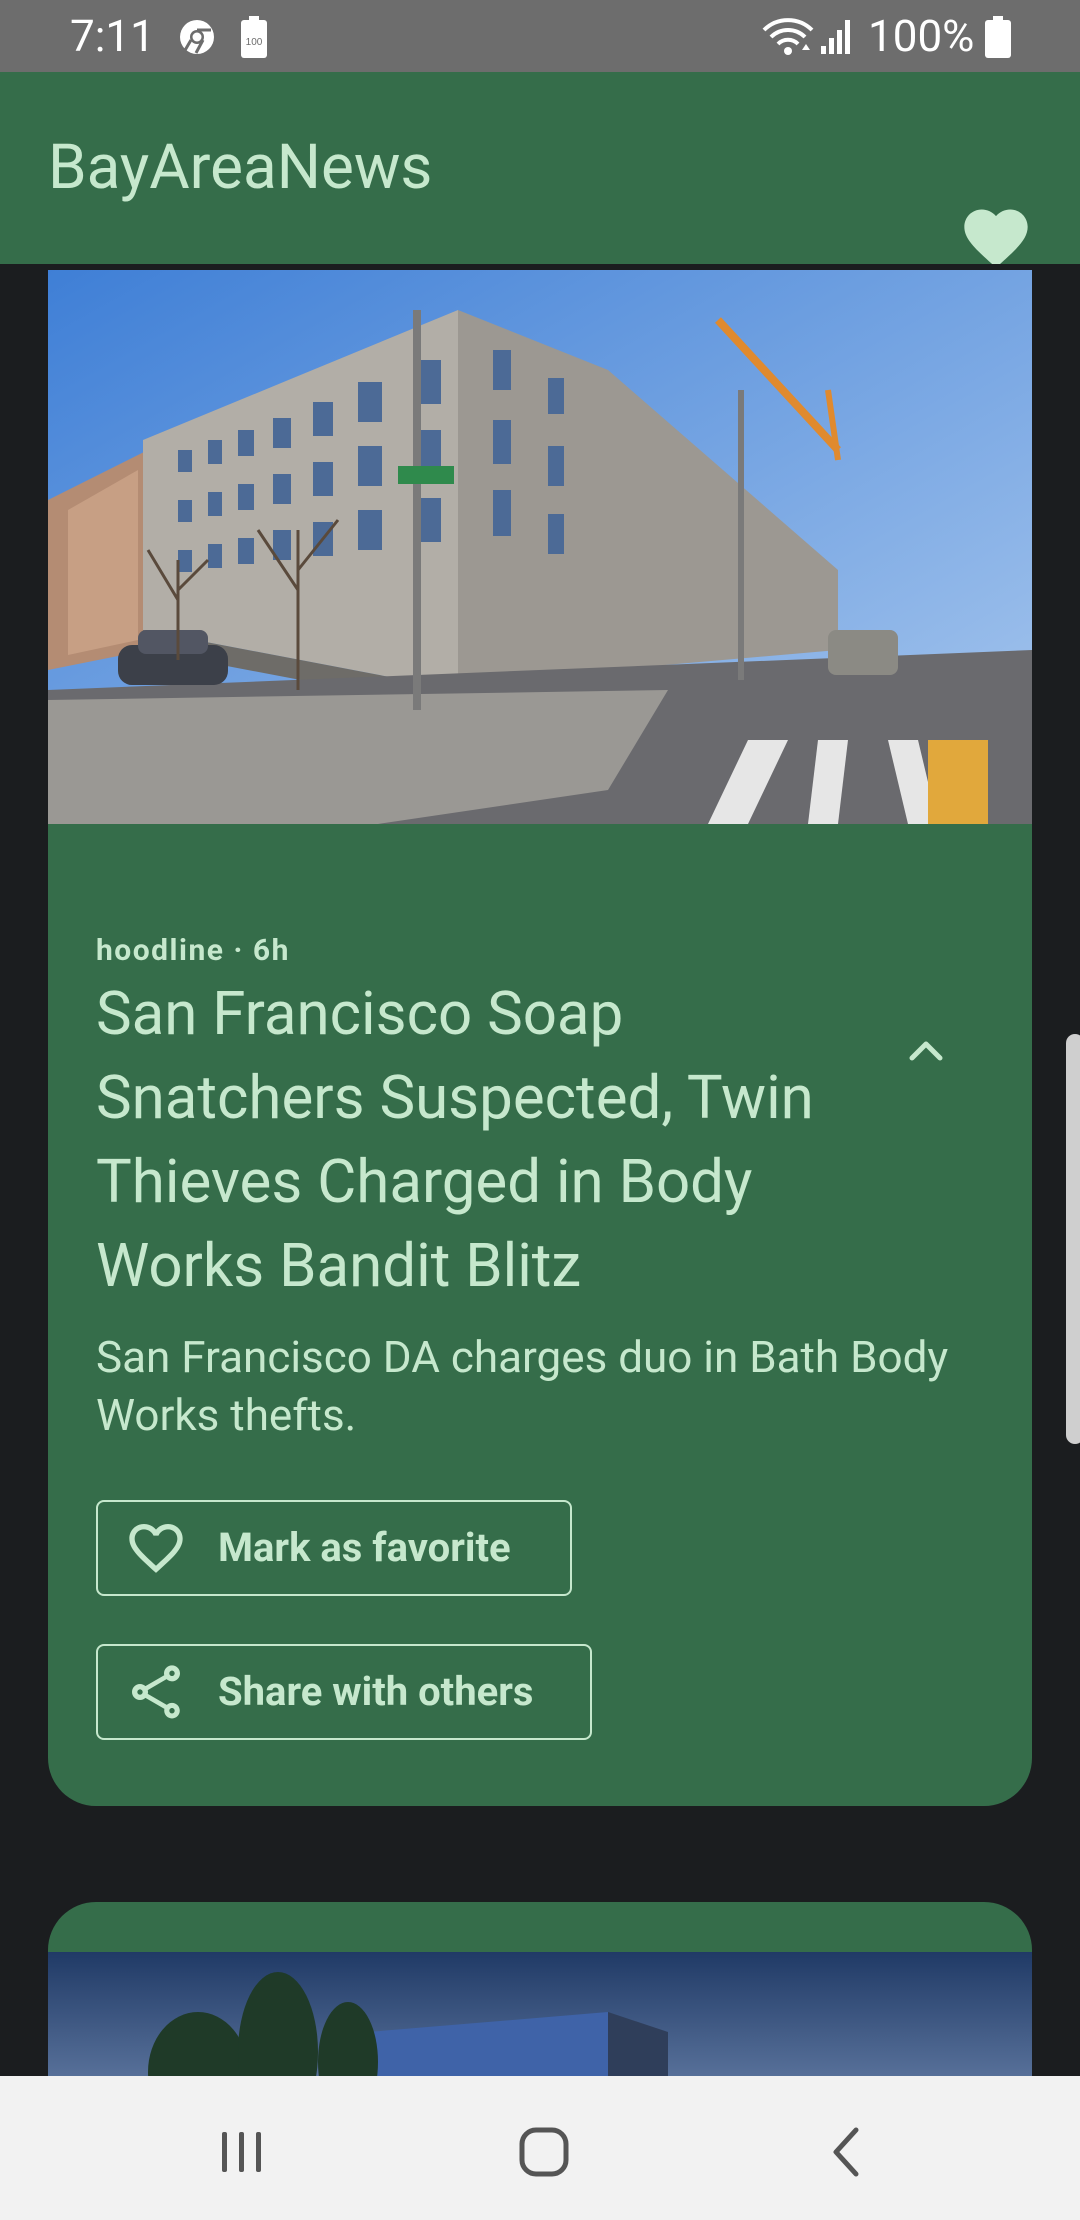 This screenshot has height=2220, width=1080. What do you see at coordinates (240, 167) in the screenshot?
I see `app-title: BayAreaNews` at bounding box center [240, 167].